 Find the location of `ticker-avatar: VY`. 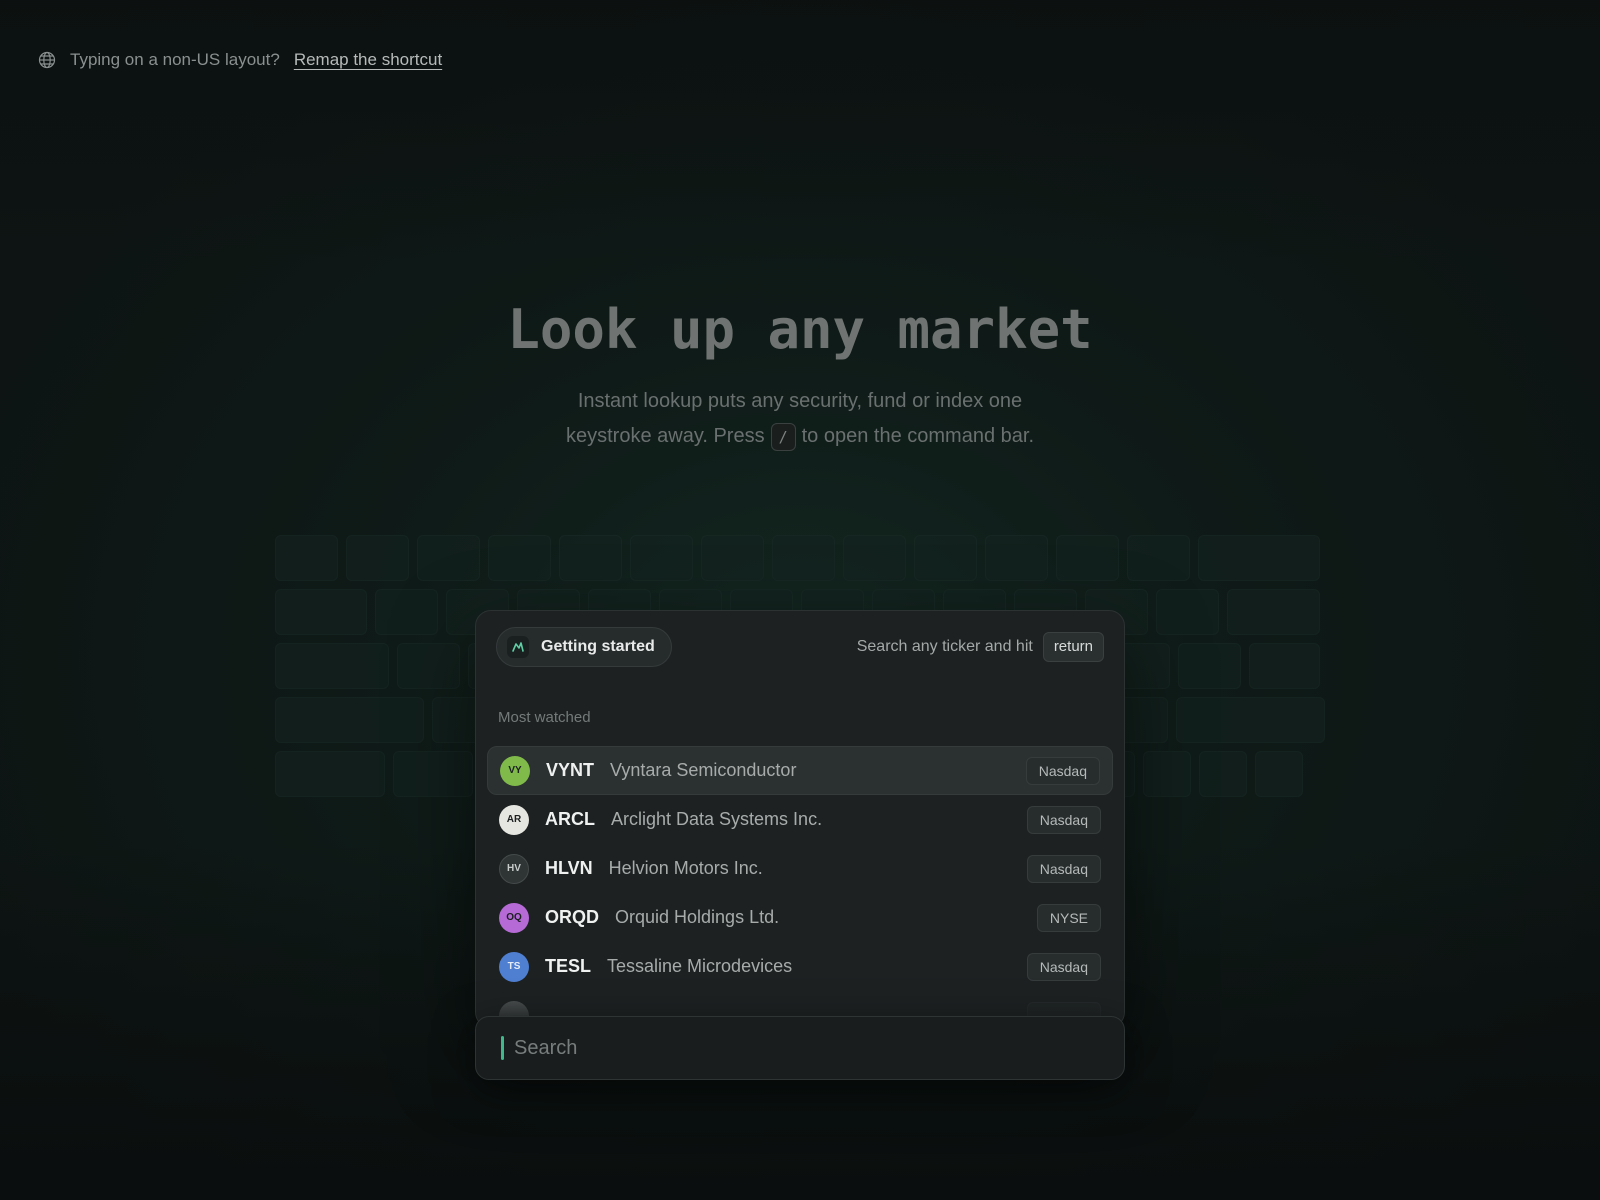

ticker-avatar: VY is located at coordinates (515, 770).